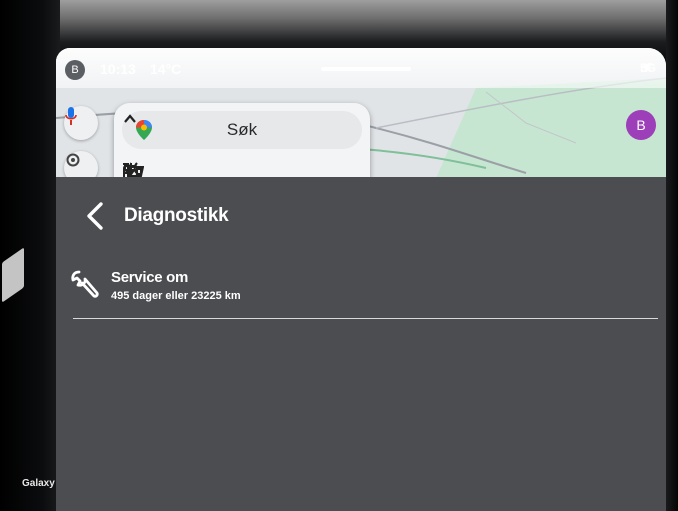 The height and width of the screenshot is (511, 678). What do you see at coordinates (85, 284) in the screenshot?
I see `wrench-icon` at bounding box center [85, 284].